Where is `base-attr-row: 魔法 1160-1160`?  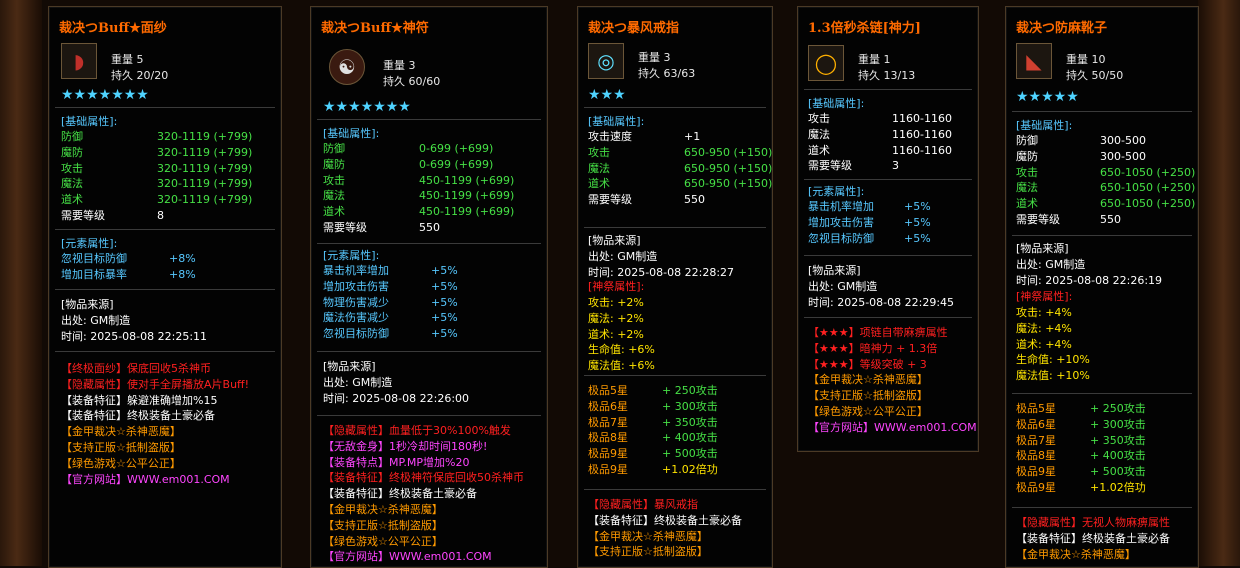
base-attr-row: 魔法 1160-1160 is located at coordinates (908, 134).